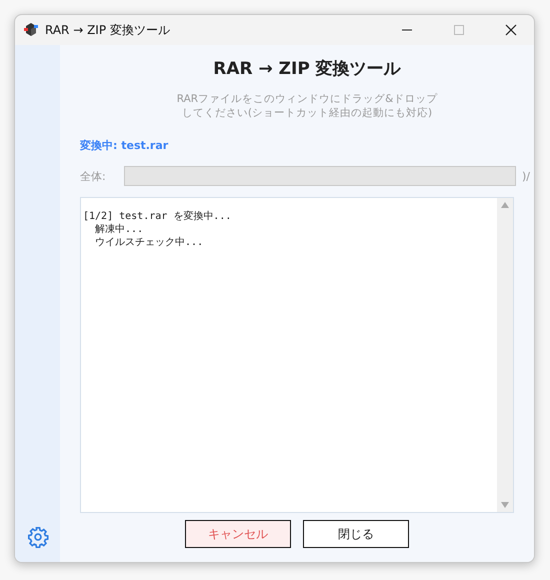  What do you see at coordinates (526, 176) in the screenshot?
I see `progress-reading: )/` at bounding box center [526, 176].